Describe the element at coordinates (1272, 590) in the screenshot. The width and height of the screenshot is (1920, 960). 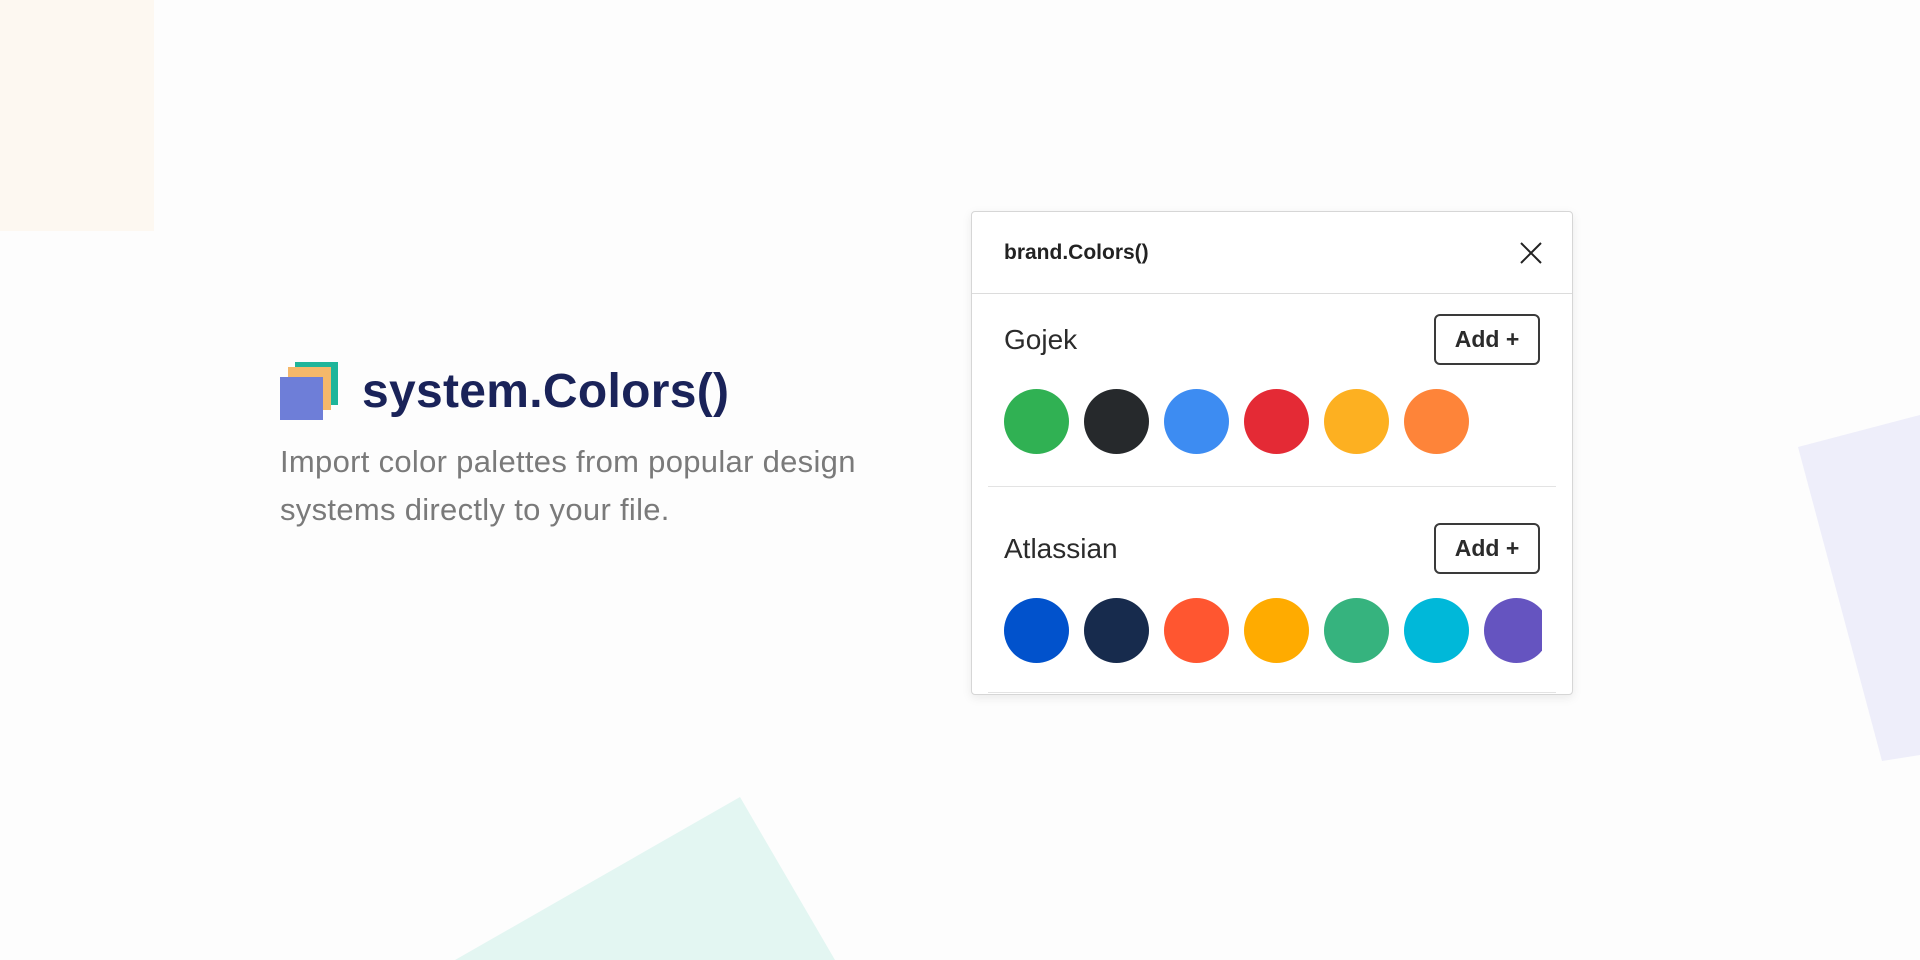
I see `palette-section-atlassian: Atlassian Add +` at that location.